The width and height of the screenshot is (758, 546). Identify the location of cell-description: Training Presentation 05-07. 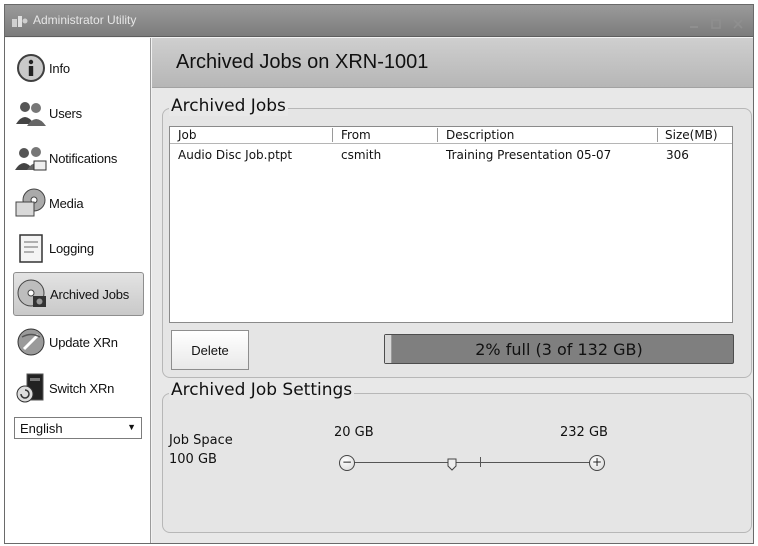
(529, 155).